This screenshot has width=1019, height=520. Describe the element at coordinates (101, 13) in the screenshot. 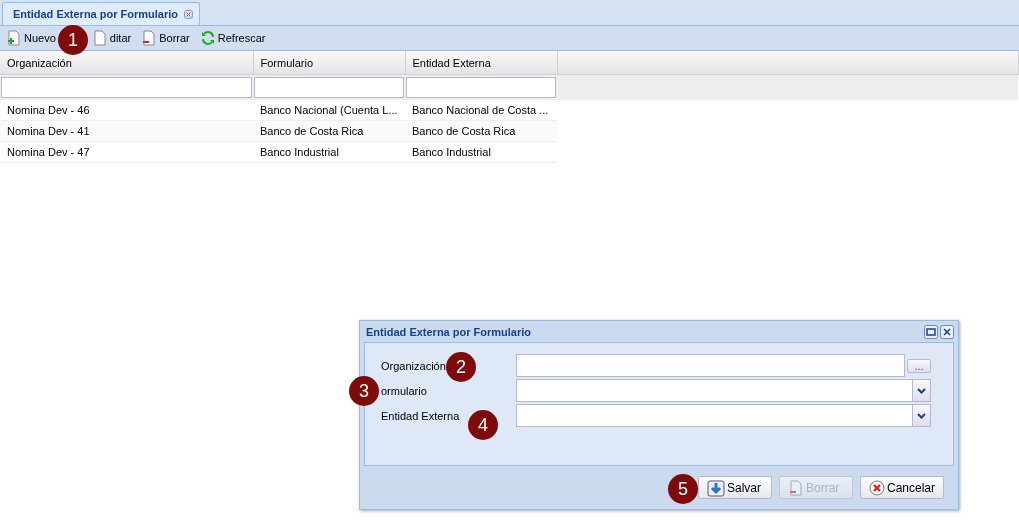

I see `tab: Entidad Externa por Formulario` at that location.